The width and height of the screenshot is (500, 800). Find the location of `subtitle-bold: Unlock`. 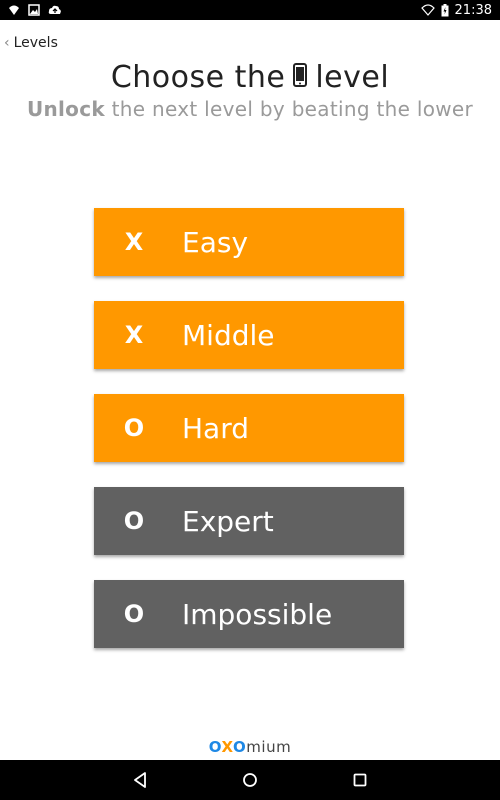

subtitle-bold: Unlock is located at coordinates (65, 109).